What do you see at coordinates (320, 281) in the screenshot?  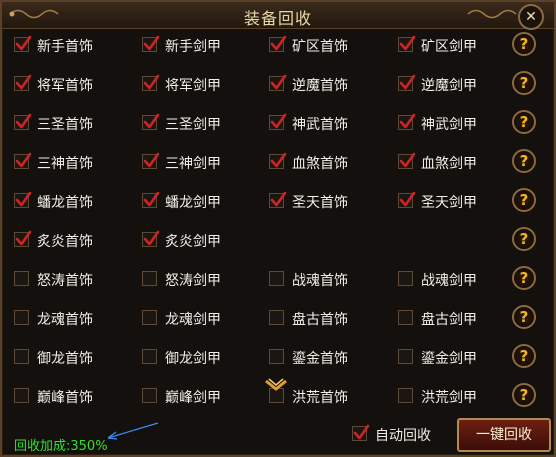 I see `equipment-label: 战魂首饰` at bounding box center [320, 281].